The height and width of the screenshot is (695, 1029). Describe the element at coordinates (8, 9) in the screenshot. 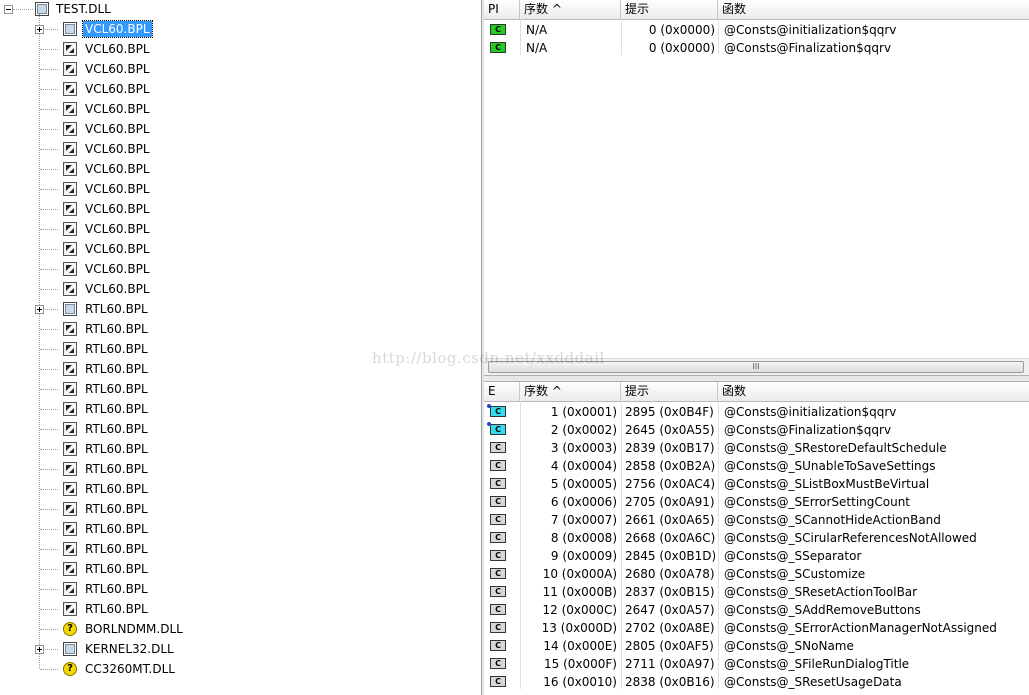

I see `collapse-icon` at that location.